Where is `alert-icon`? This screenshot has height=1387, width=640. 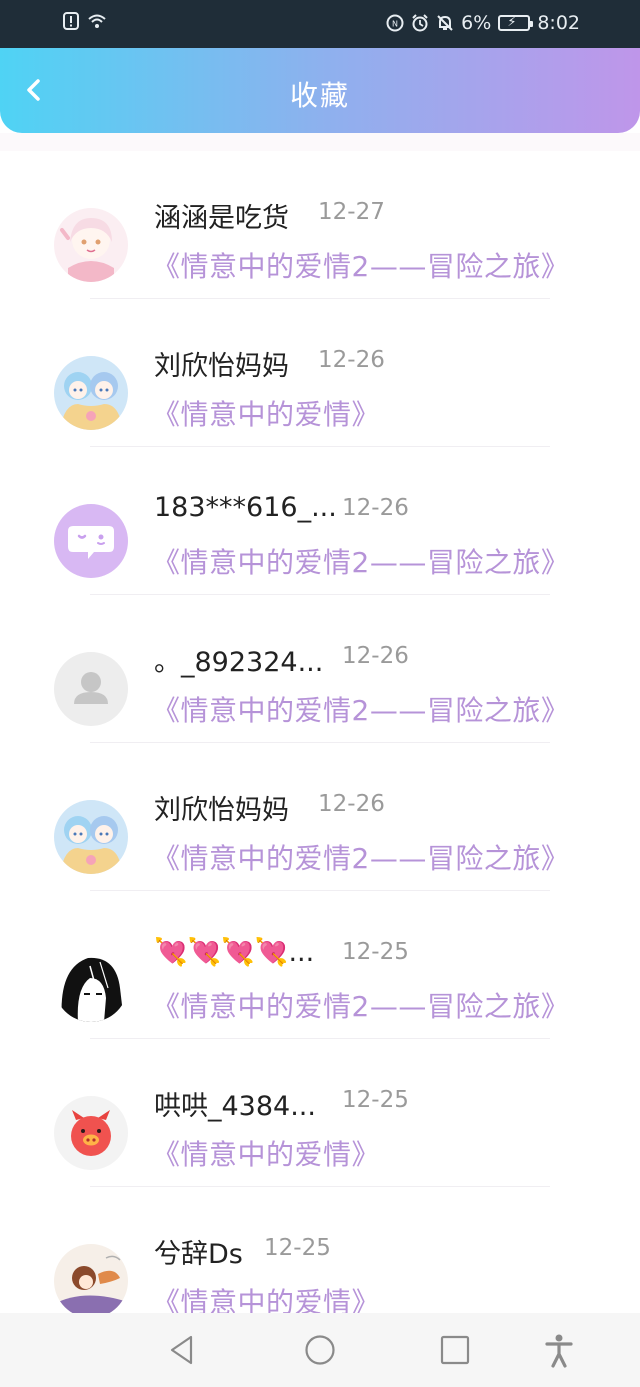 alert-icon is located at coordinates (71, 21).